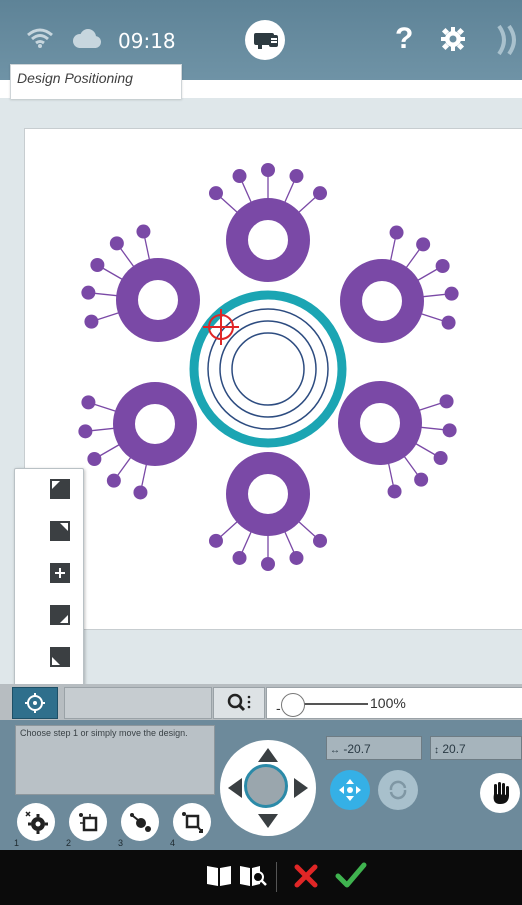 The image size is (522, 905). Describe the element at coordinates (293, 705) in the screenshot. I see `zoom-slider-handle` at that location.